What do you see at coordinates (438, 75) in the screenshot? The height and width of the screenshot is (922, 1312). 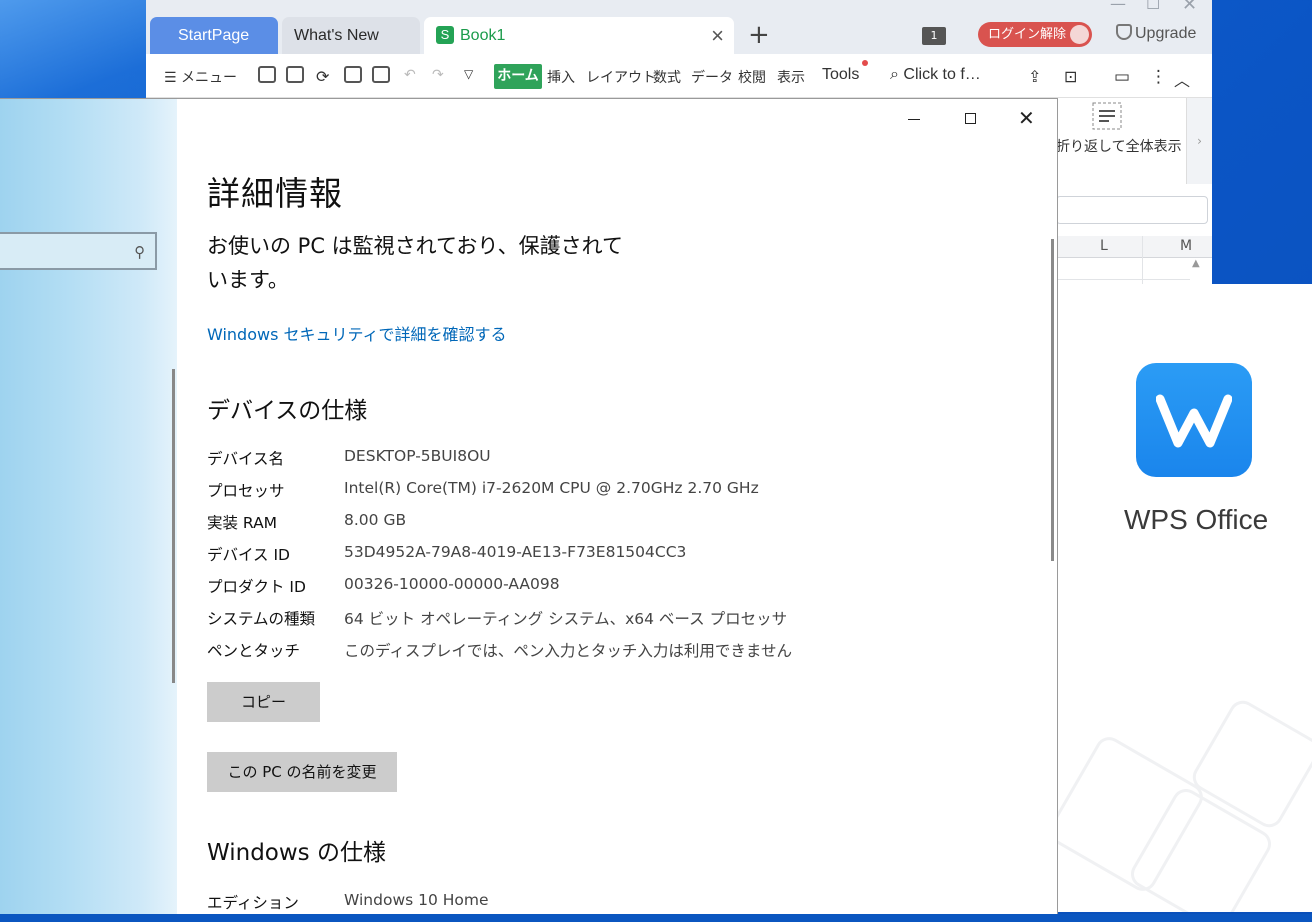 I see `redo-icon: ↷` at bounding box center [438, 75].